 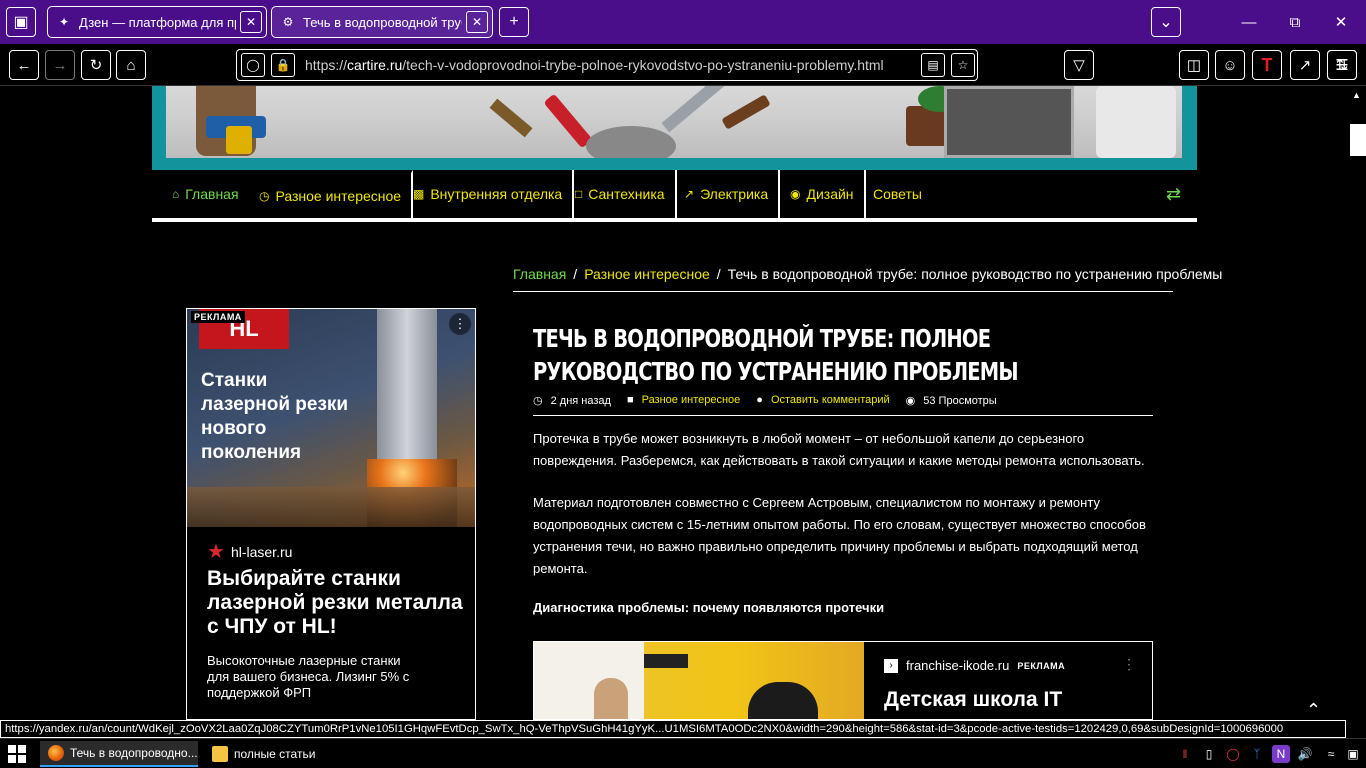 I want to click on menu-item-design: ◉ Дизайн, so click(x=823, y=194).